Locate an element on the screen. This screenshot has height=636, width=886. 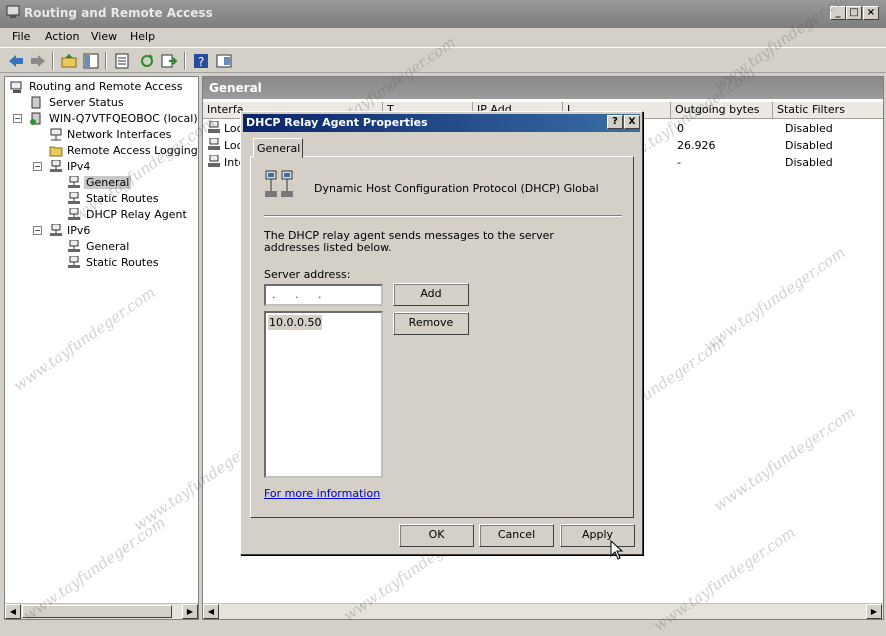
tab-general: General is located at coordinates (278, 148).